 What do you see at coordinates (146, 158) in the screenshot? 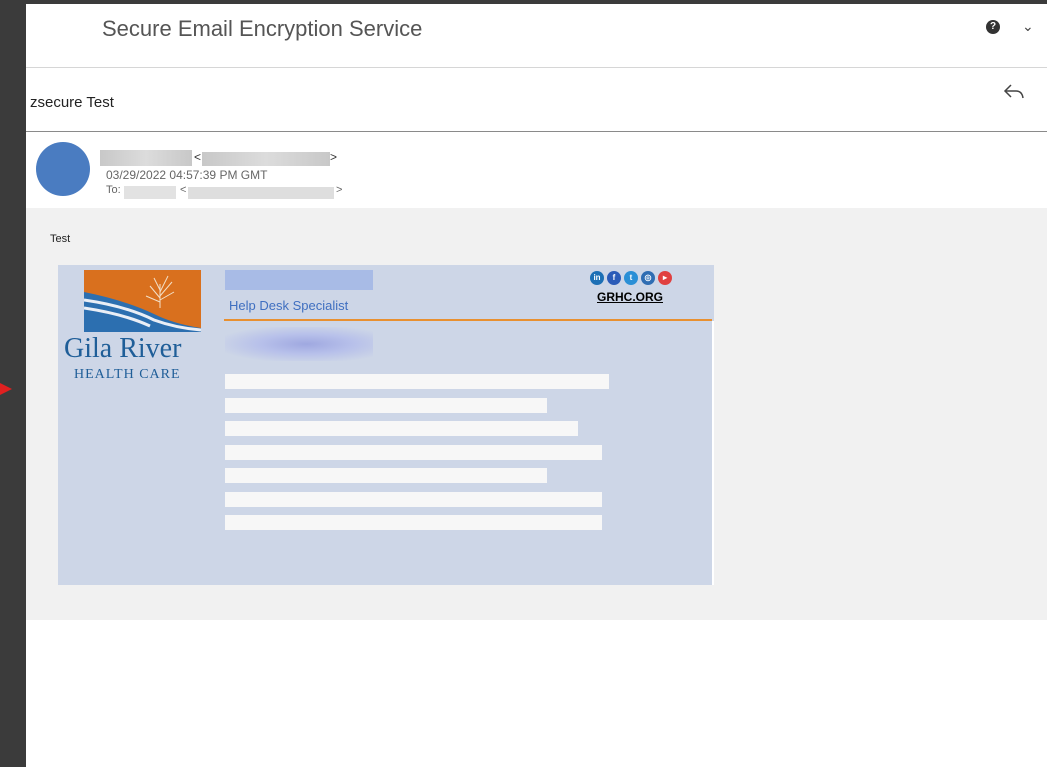
I see `sender-name-redacted` at bounding box center [146, 158].